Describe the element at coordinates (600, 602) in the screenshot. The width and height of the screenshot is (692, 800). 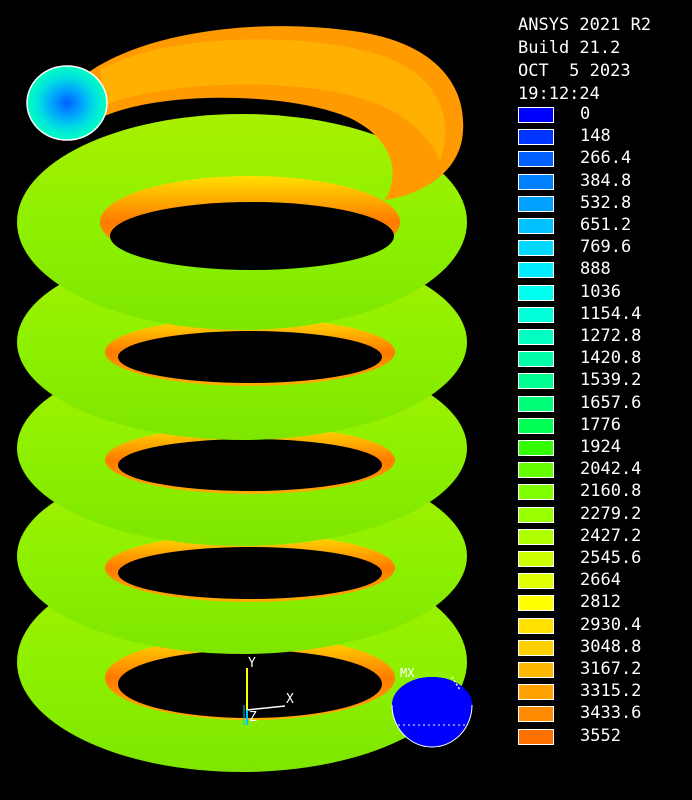
I see `legend-label: 2812` at that location.